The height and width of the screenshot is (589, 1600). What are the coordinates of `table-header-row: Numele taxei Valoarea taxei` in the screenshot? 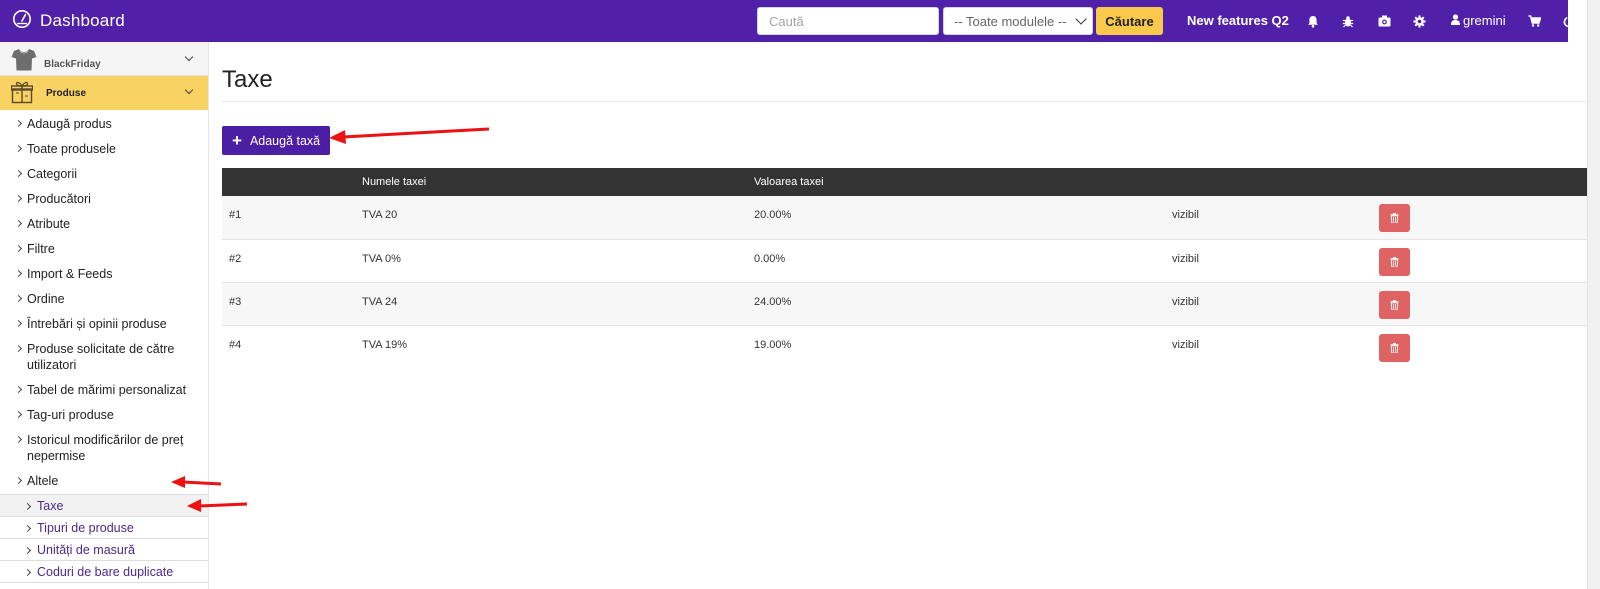 It's located at (904, 182).